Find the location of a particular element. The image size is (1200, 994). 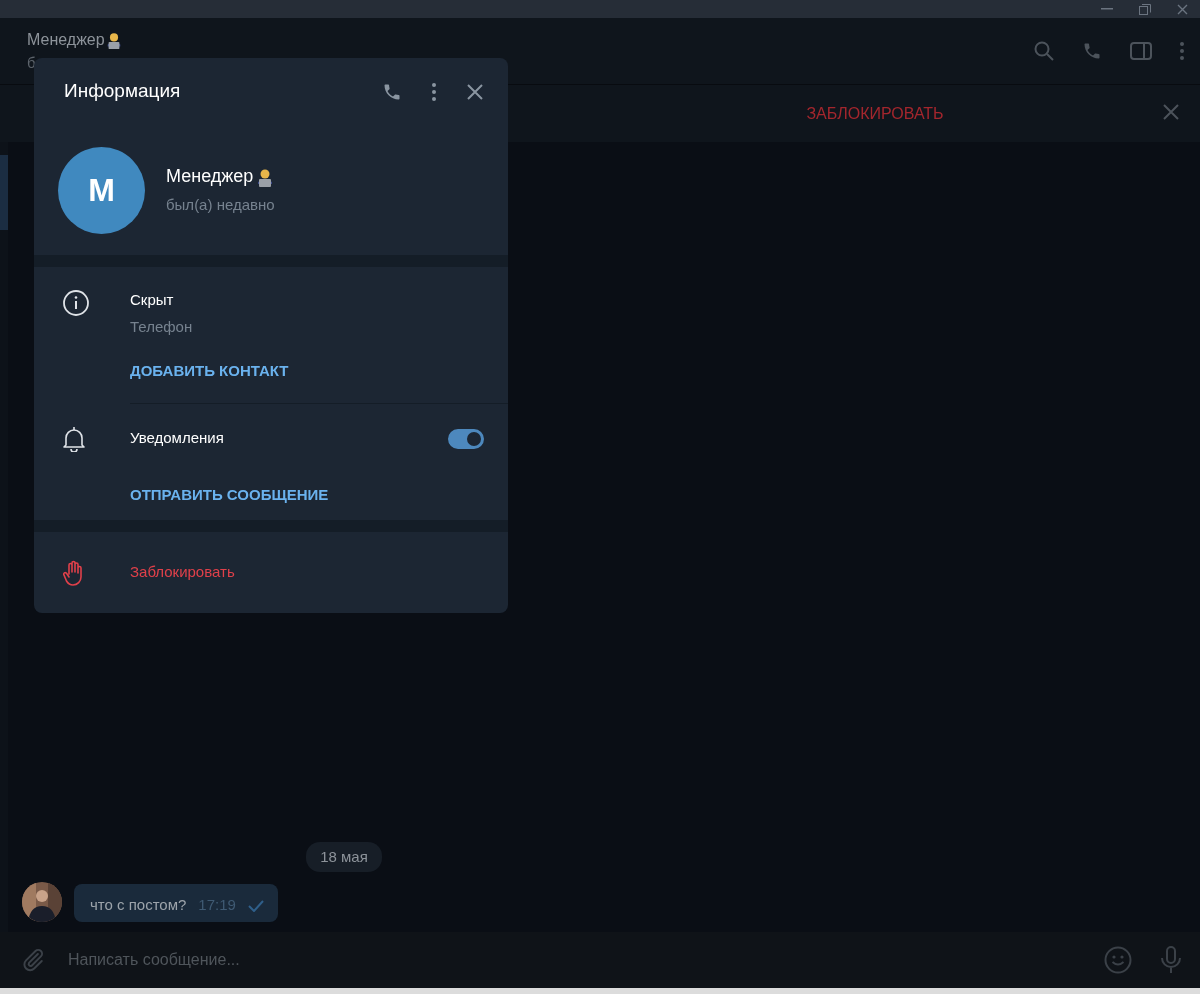

microphone-icon is located at coordinates (1171, 960).